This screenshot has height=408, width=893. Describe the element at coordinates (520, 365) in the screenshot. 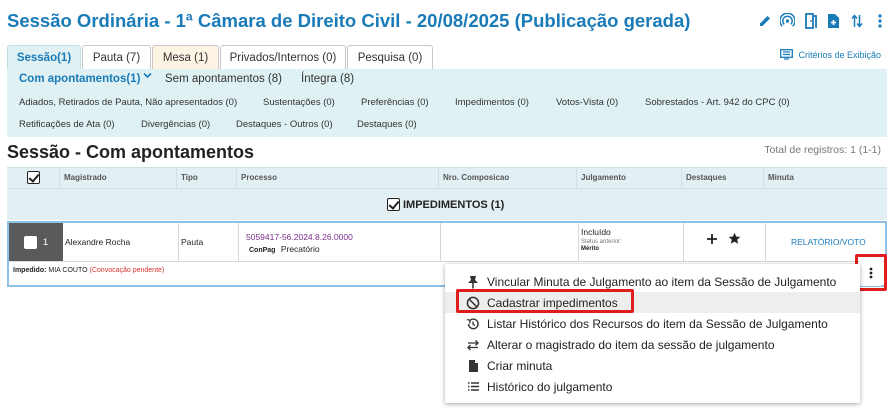

I see `menu-item-label: Criar minuta` at that location.